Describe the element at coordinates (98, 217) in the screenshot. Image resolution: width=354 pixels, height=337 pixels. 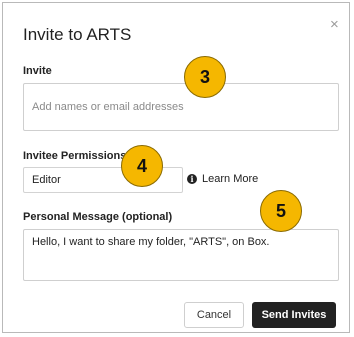
I see `message-label: Personal Message (optional)` at that location.